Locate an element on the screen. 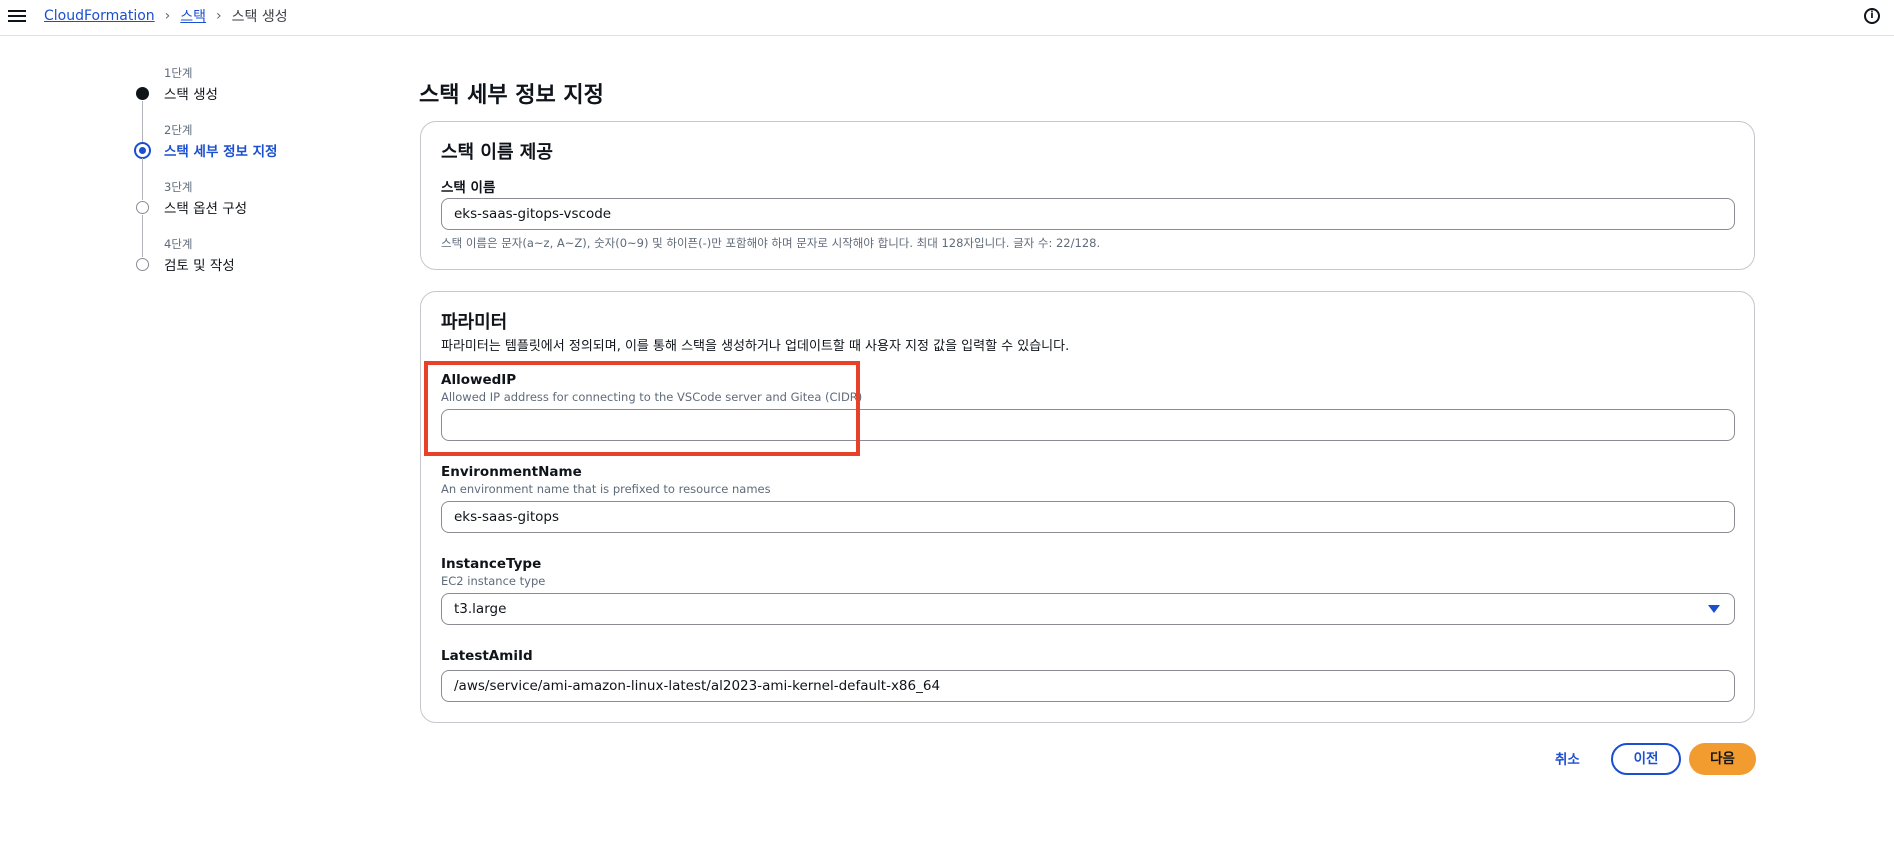 This screenshot has width=1894, height=843. step-number: 1단계 is located at coordinates (178, 73).